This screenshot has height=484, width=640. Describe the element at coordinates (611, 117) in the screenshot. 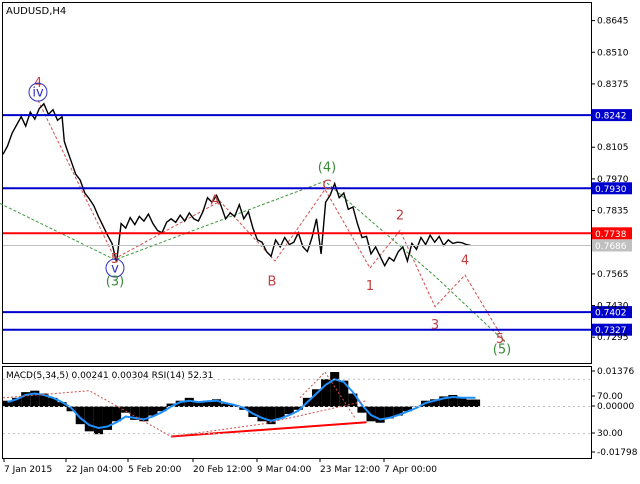

I see `level-label: 0.8242` at that location.